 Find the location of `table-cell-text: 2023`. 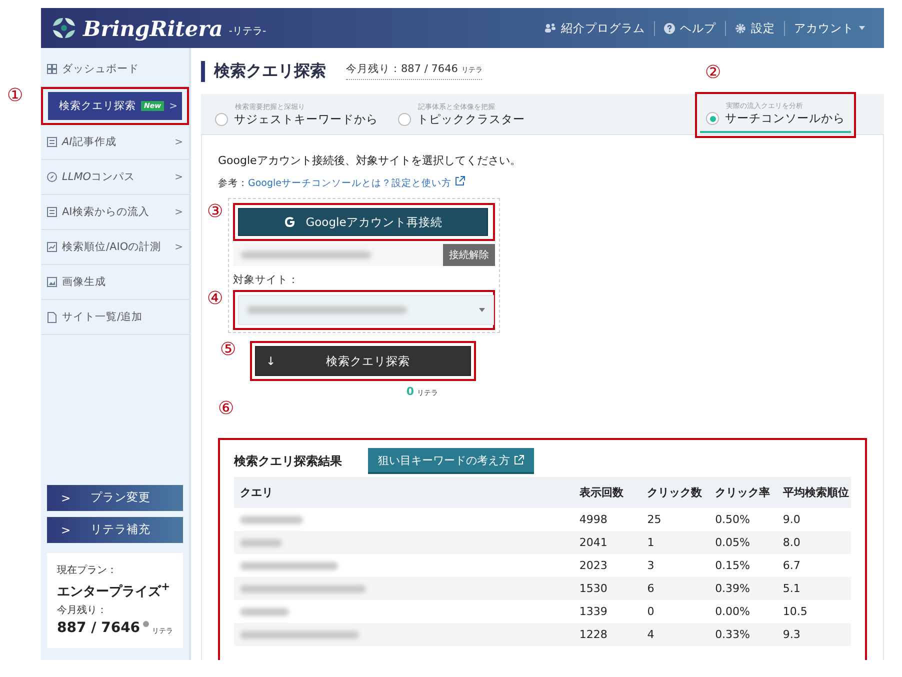

table-cell-text: 2023 is located at coordinates (593, 566).